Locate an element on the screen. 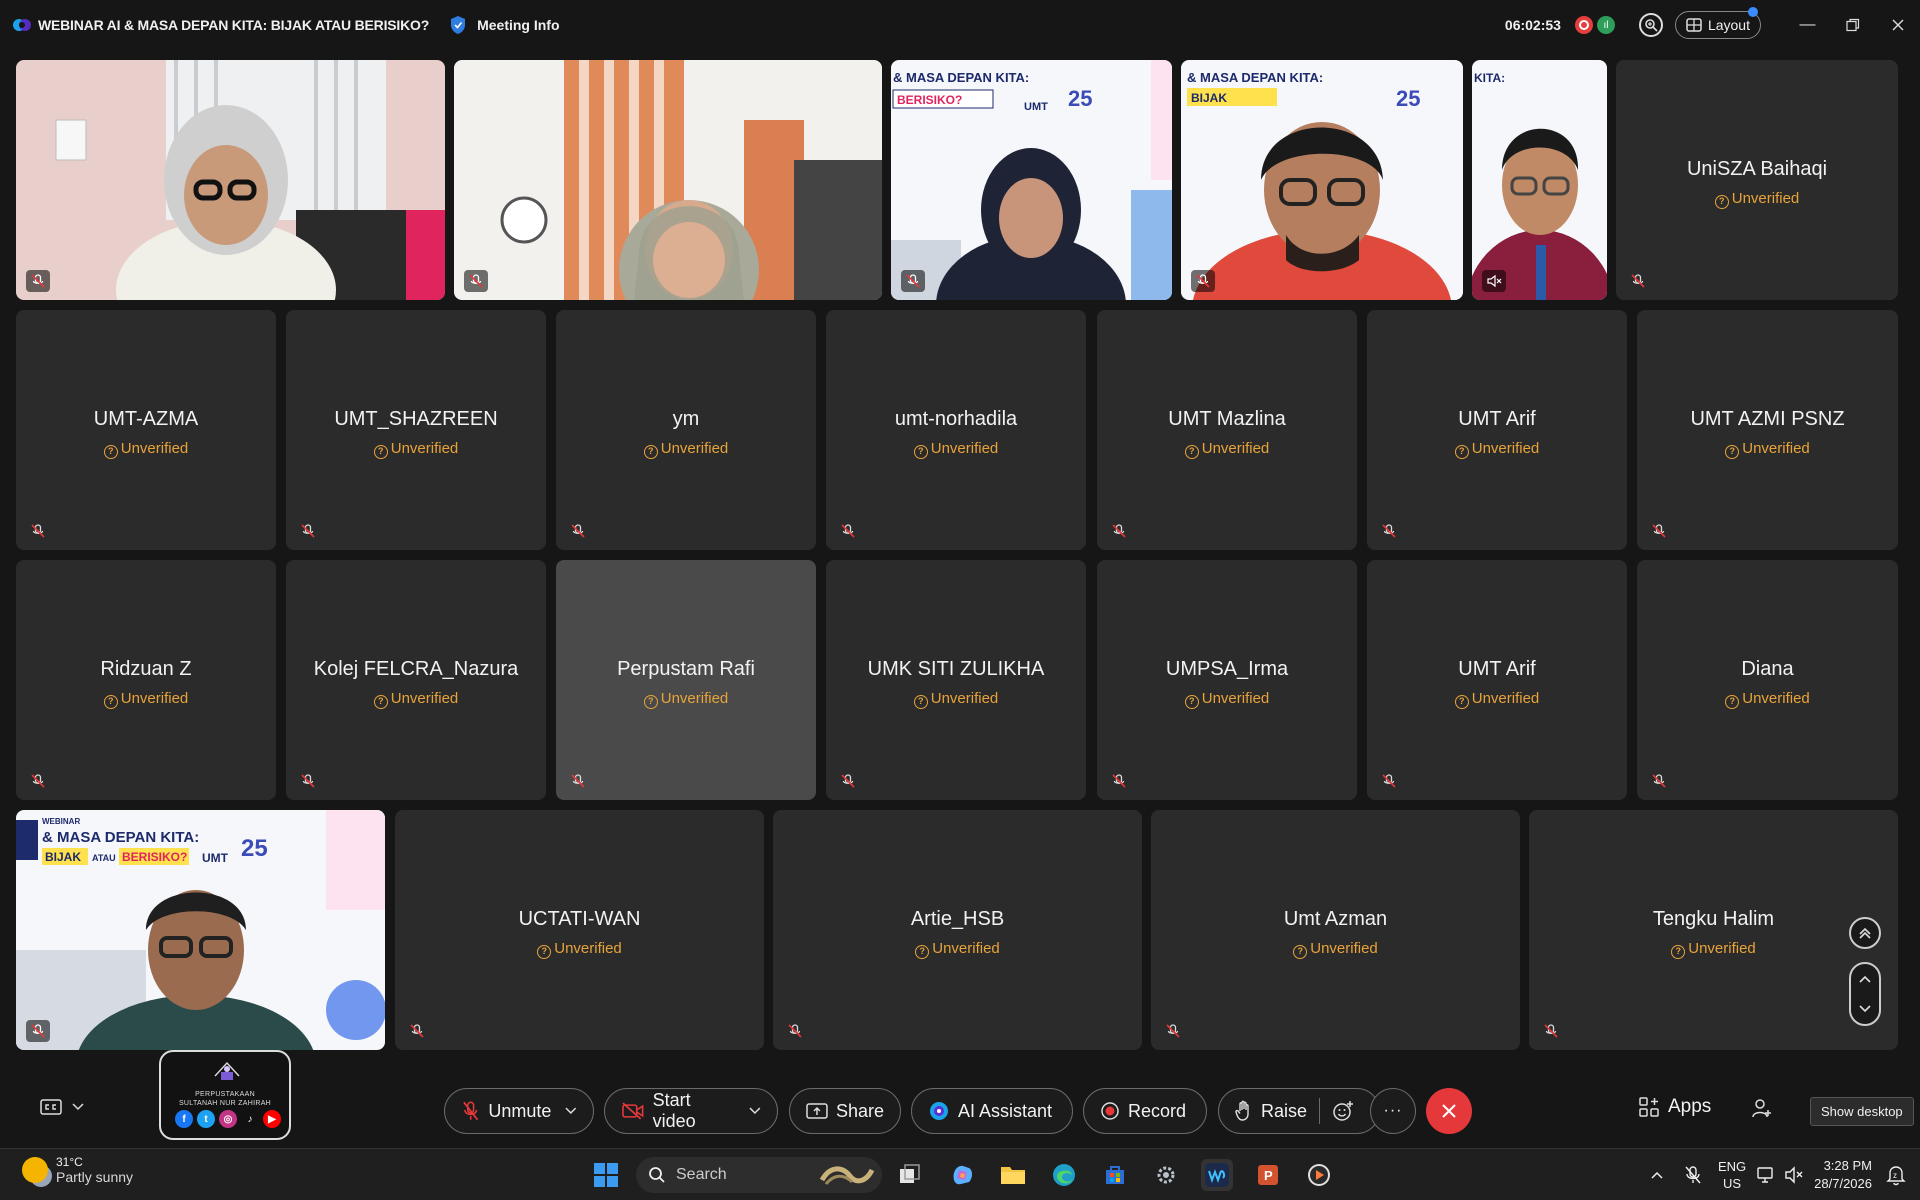  start-video-button: Start video is located at coordinates (691, 1111).